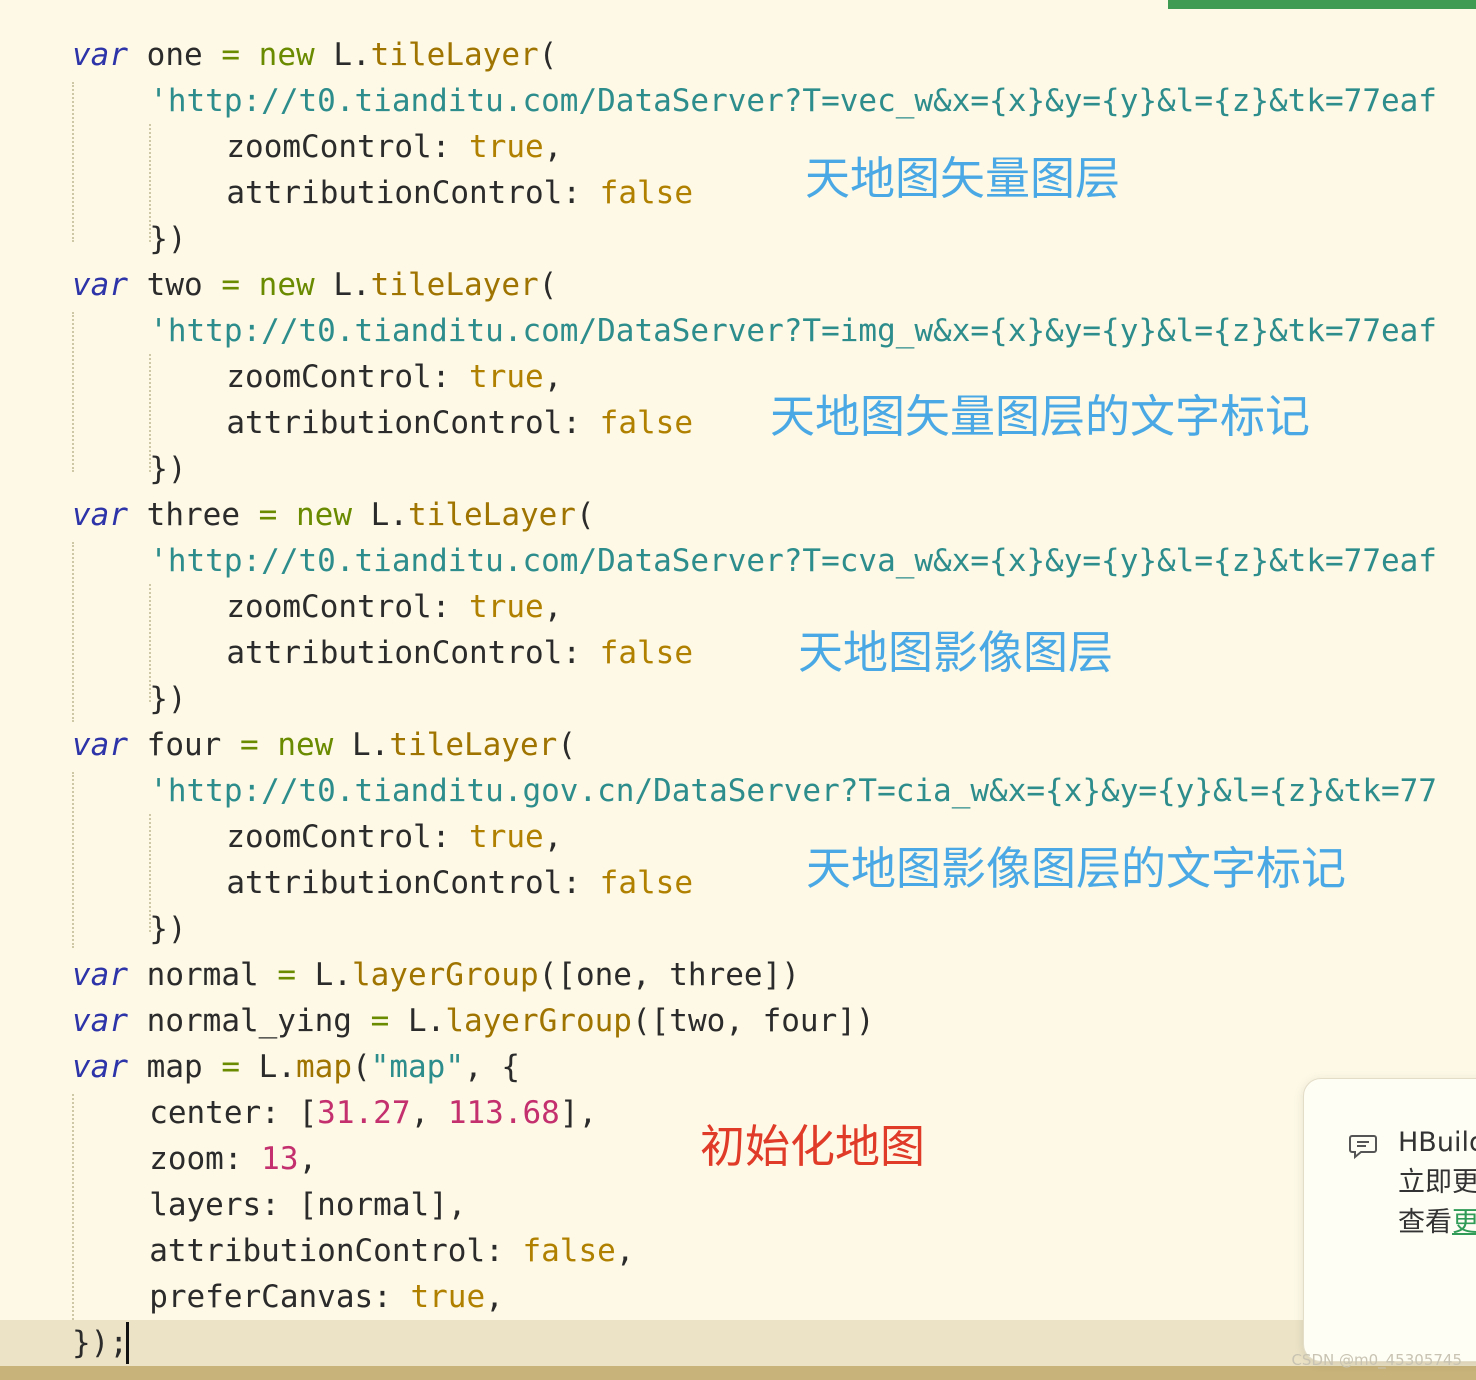 The height and width of the screenshot is (1380, 1476). Describe the element at coordinates (175, 55) in the screenshot. I see `code-token: one` at that location.